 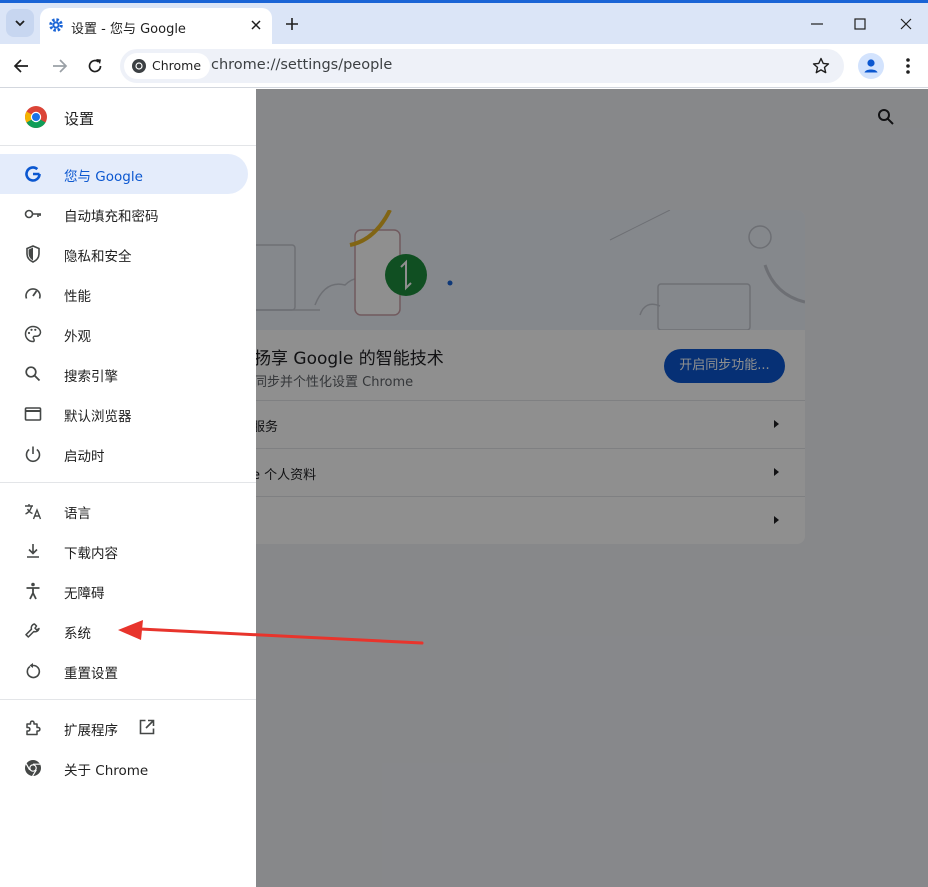 I want to click on sidebar-item-languages: 语言, so click(x=124, y=511).